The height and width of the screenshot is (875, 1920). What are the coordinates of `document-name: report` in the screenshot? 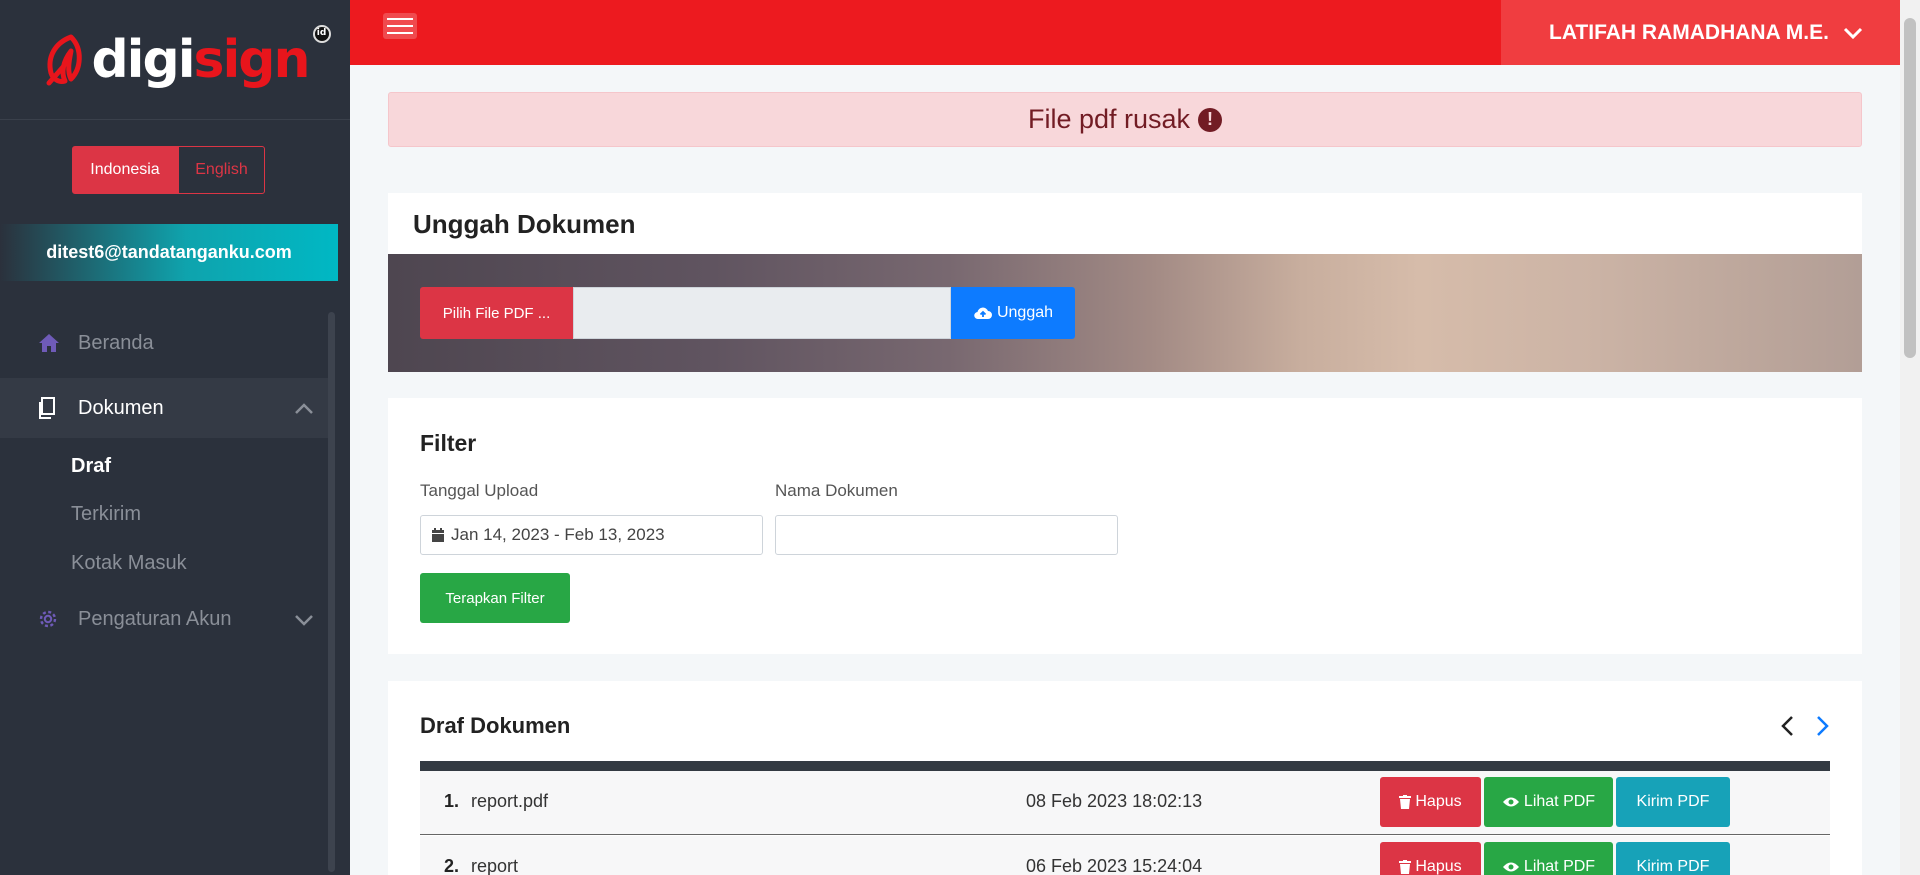 It's located at (495, 865).